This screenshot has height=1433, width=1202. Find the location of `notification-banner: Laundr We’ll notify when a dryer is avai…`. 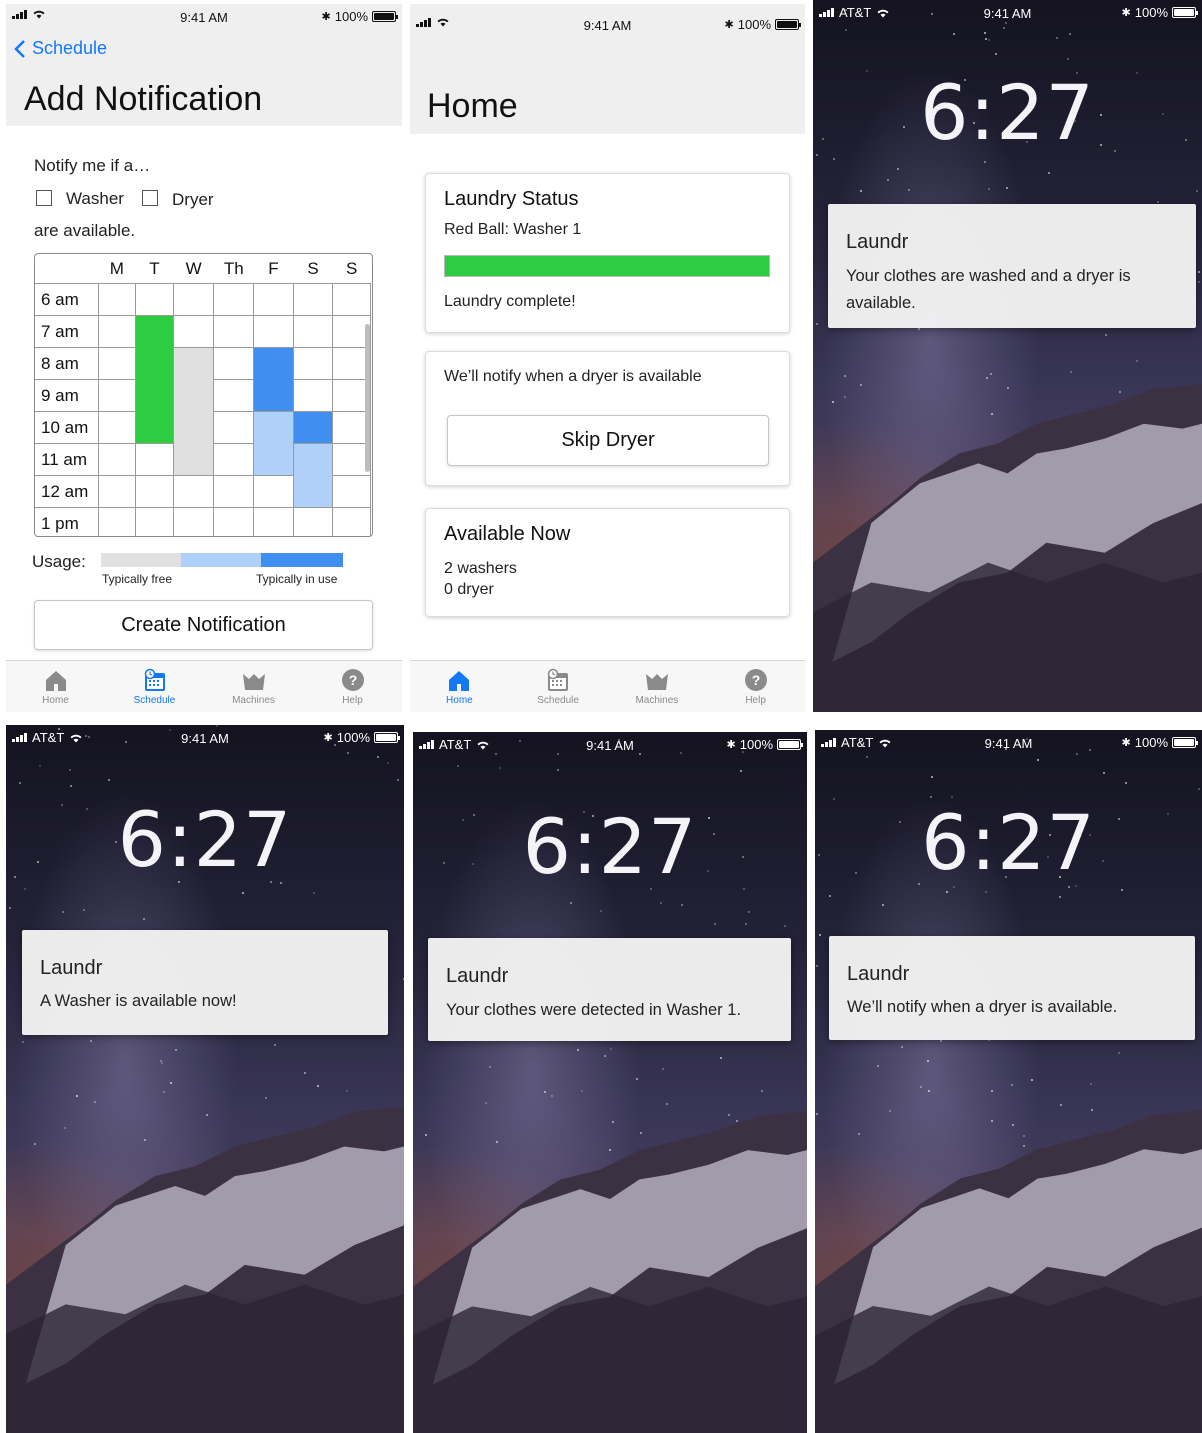

notification-banner: Laundr We’ll notify when a dryer is avai… is located at coordinates (1012, 988).